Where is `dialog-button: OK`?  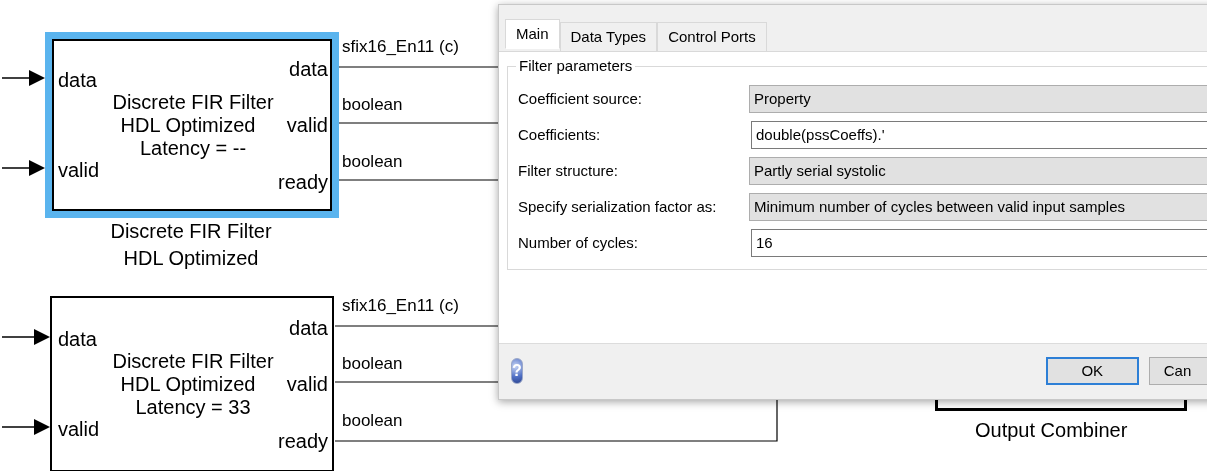 dialog-button: OK is located at coordinates (1092, 371).